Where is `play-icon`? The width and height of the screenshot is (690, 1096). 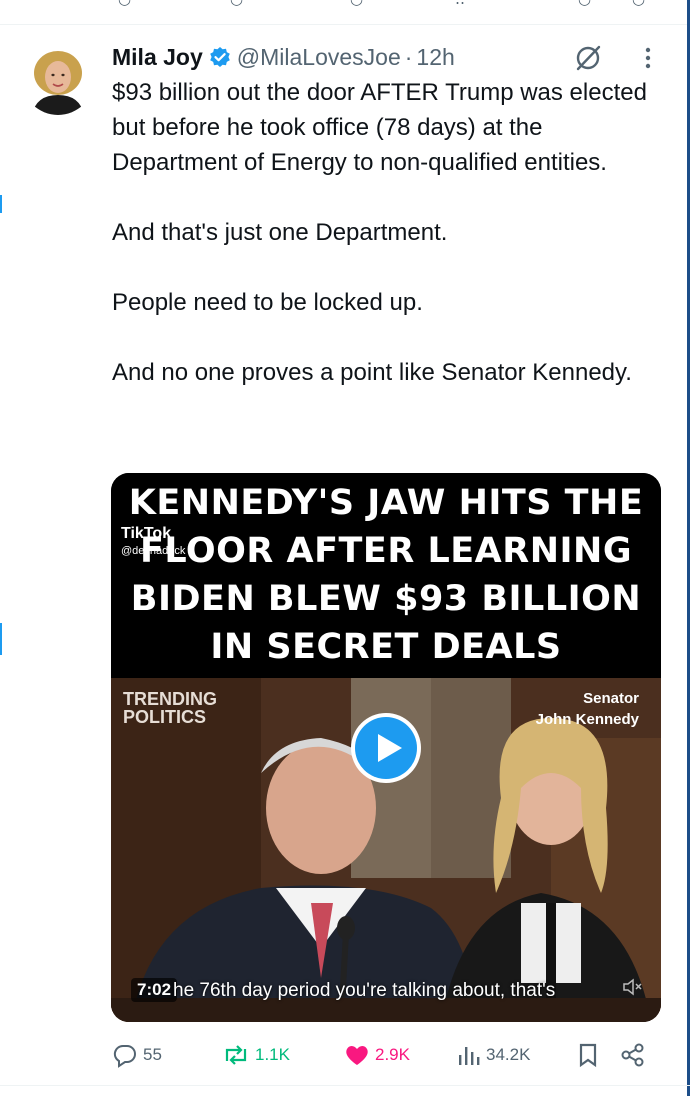
play-icon is located at coordinates (386, 748).